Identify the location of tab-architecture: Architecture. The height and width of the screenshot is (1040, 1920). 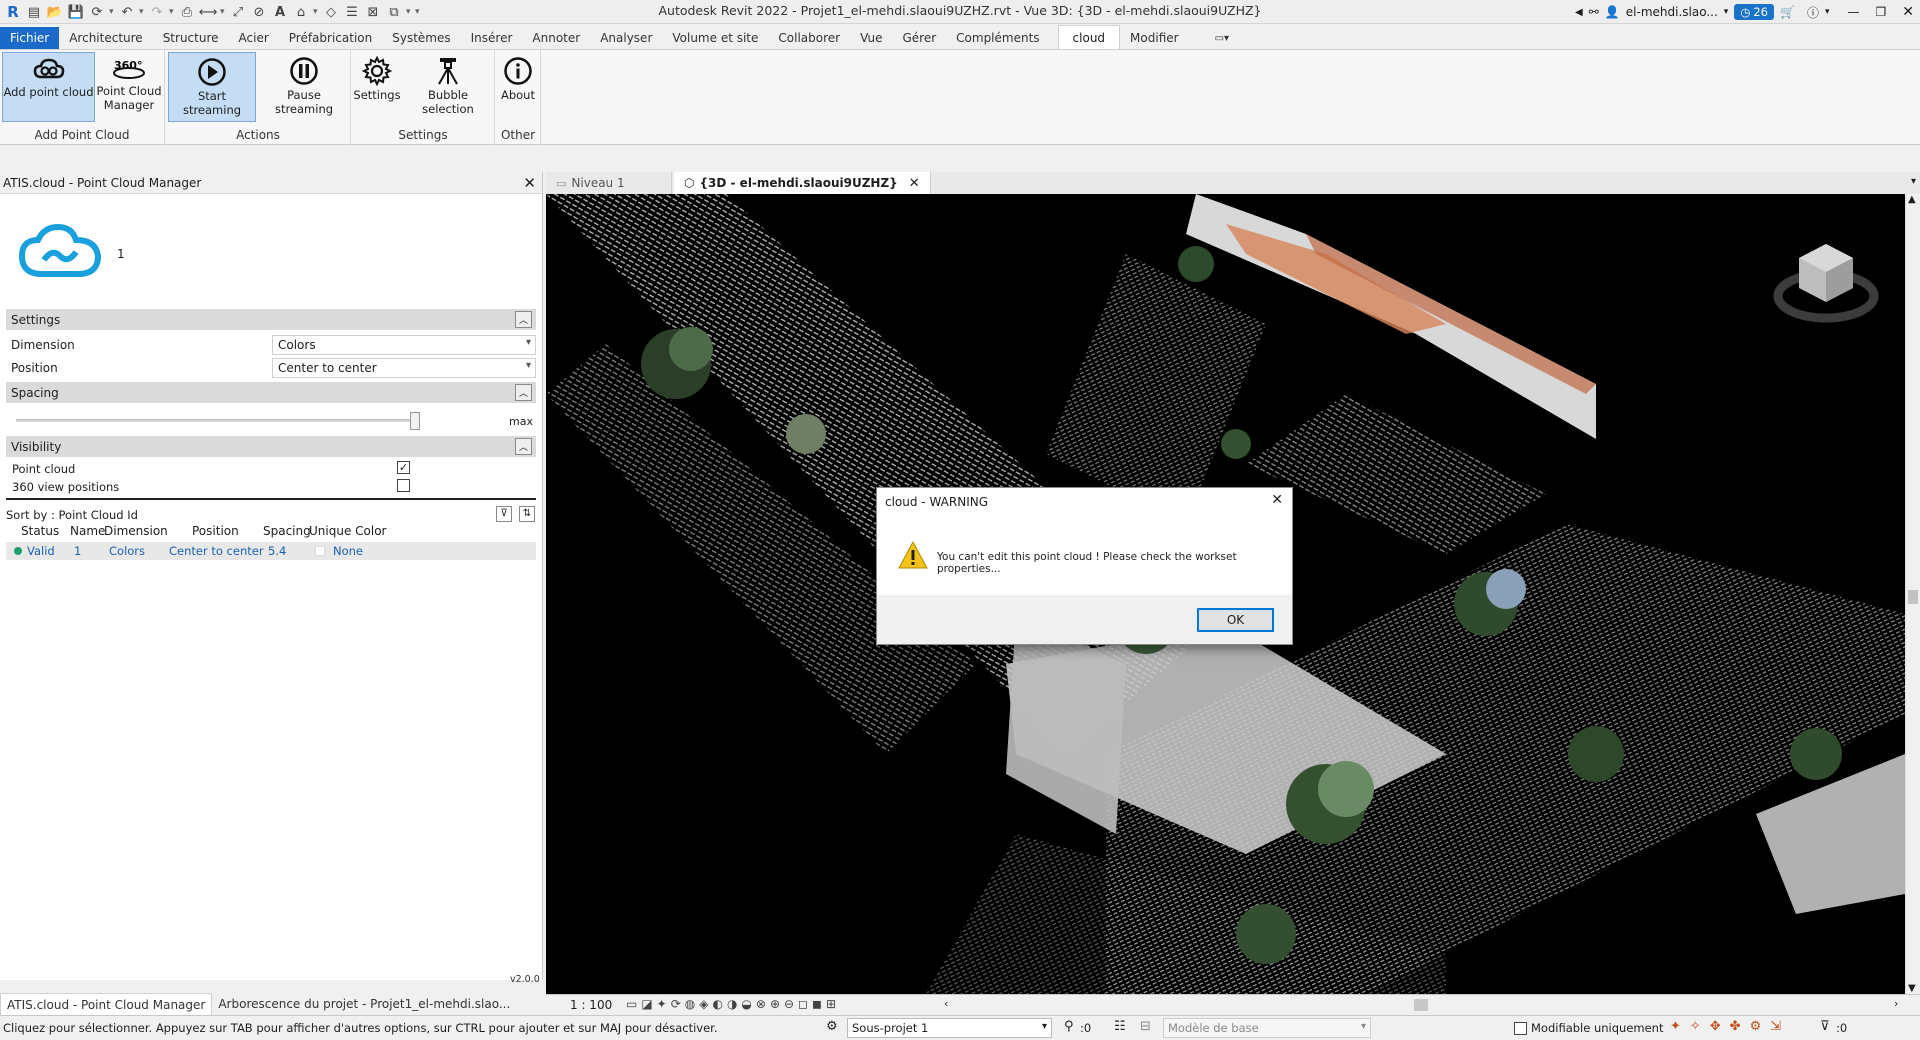
(105, 38).